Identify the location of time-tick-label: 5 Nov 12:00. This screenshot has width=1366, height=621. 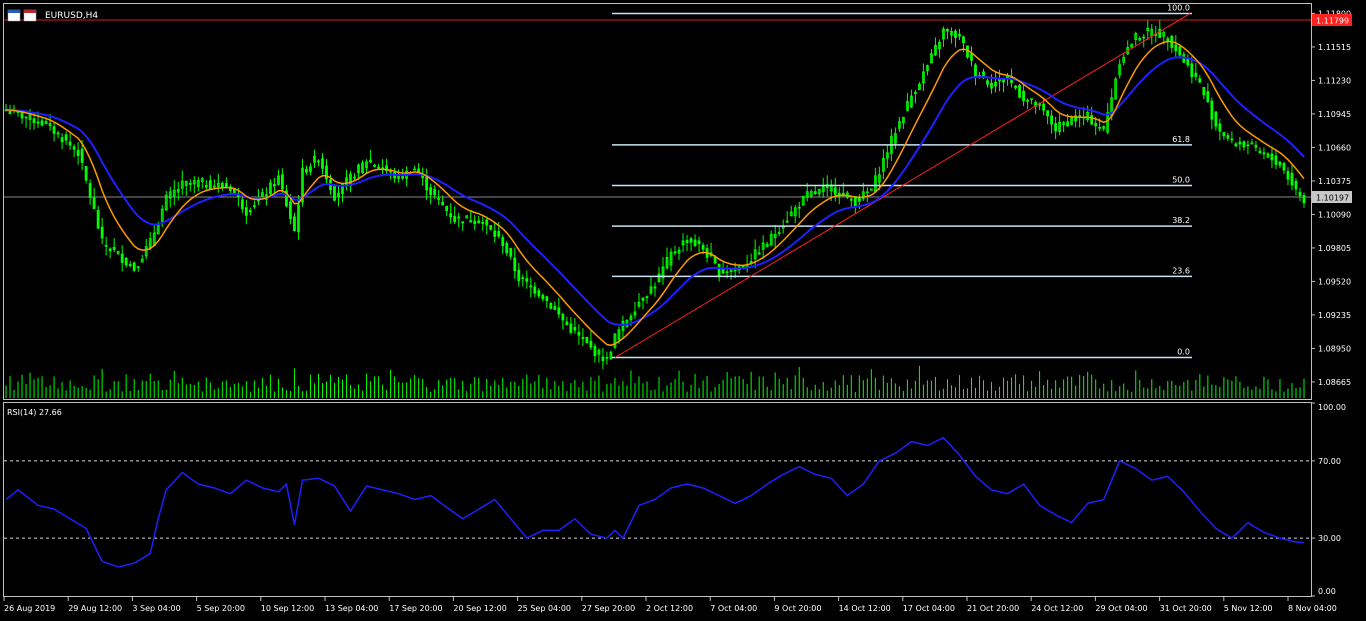
(1248, 608).